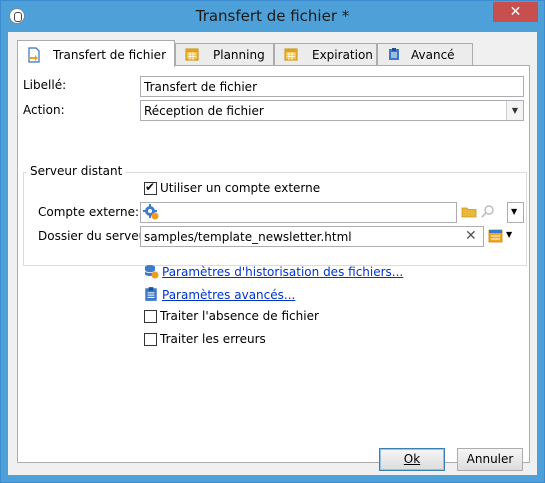 This screenshot has height=483, width=545. What do you see at coordinates (44, 110) in the screenshot?
I see `action-label: Action:` at bounding box center [44, 110].